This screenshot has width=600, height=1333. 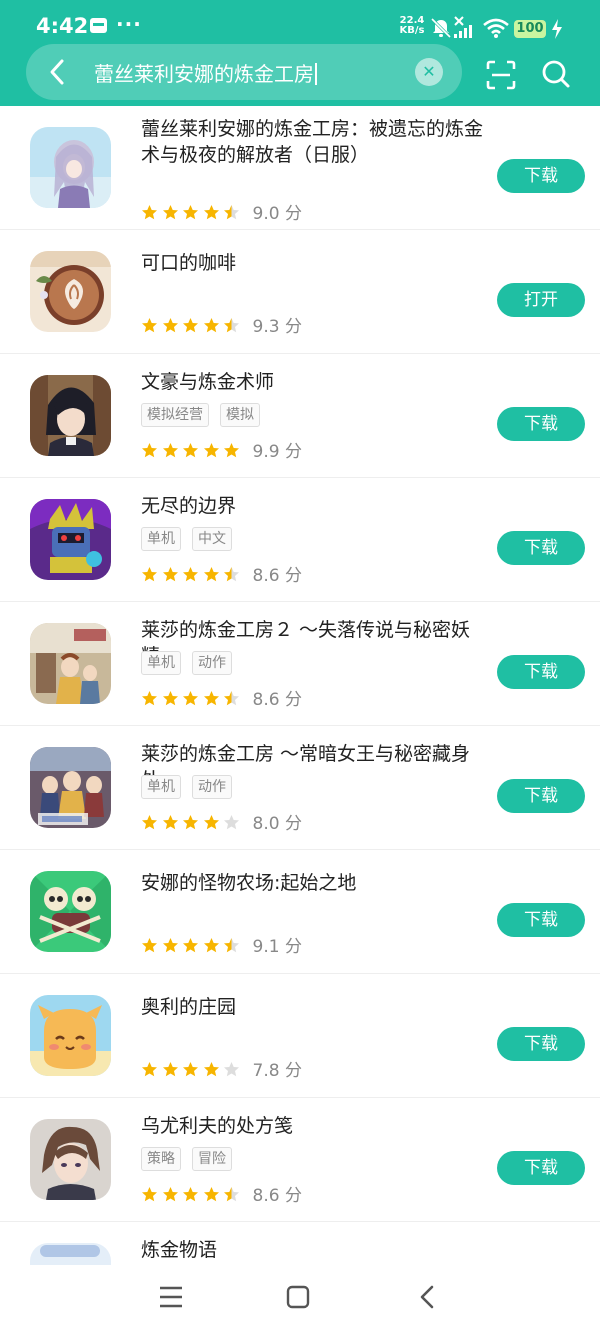 I want to click on app-name: 奥利的庄园, so click(x=313, y=1007).